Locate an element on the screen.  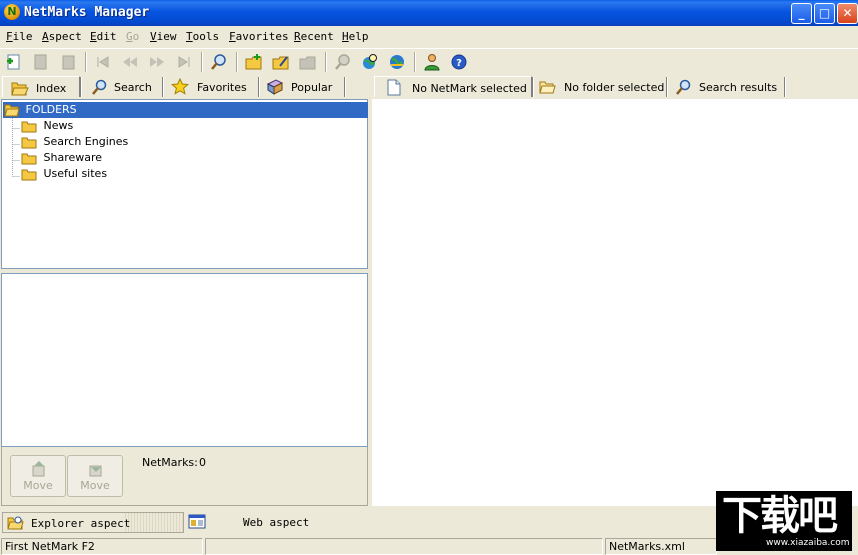
document-icon is located at coordinates (394, 87).